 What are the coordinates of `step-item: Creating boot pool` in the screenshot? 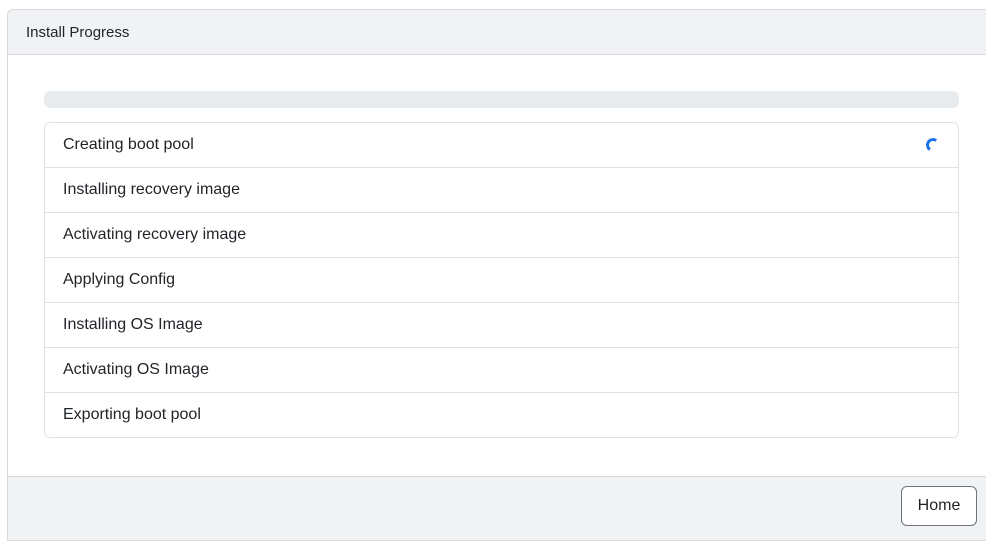 It's located at (501, 145).